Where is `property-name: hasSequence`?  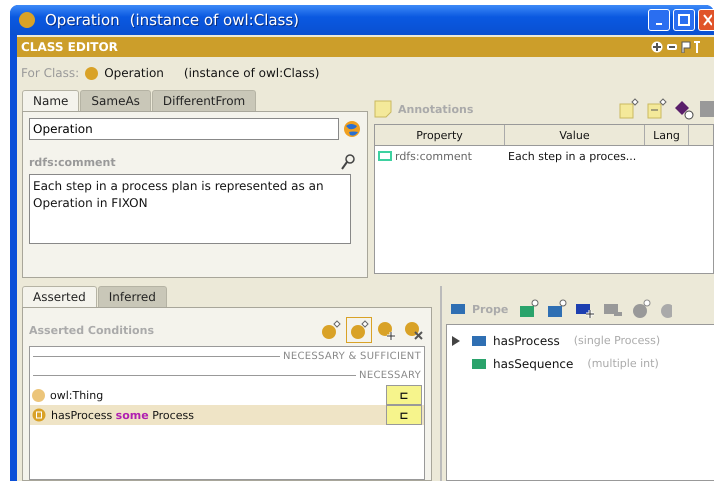
property-name: hasSequence is located at coordinates (533, 363).